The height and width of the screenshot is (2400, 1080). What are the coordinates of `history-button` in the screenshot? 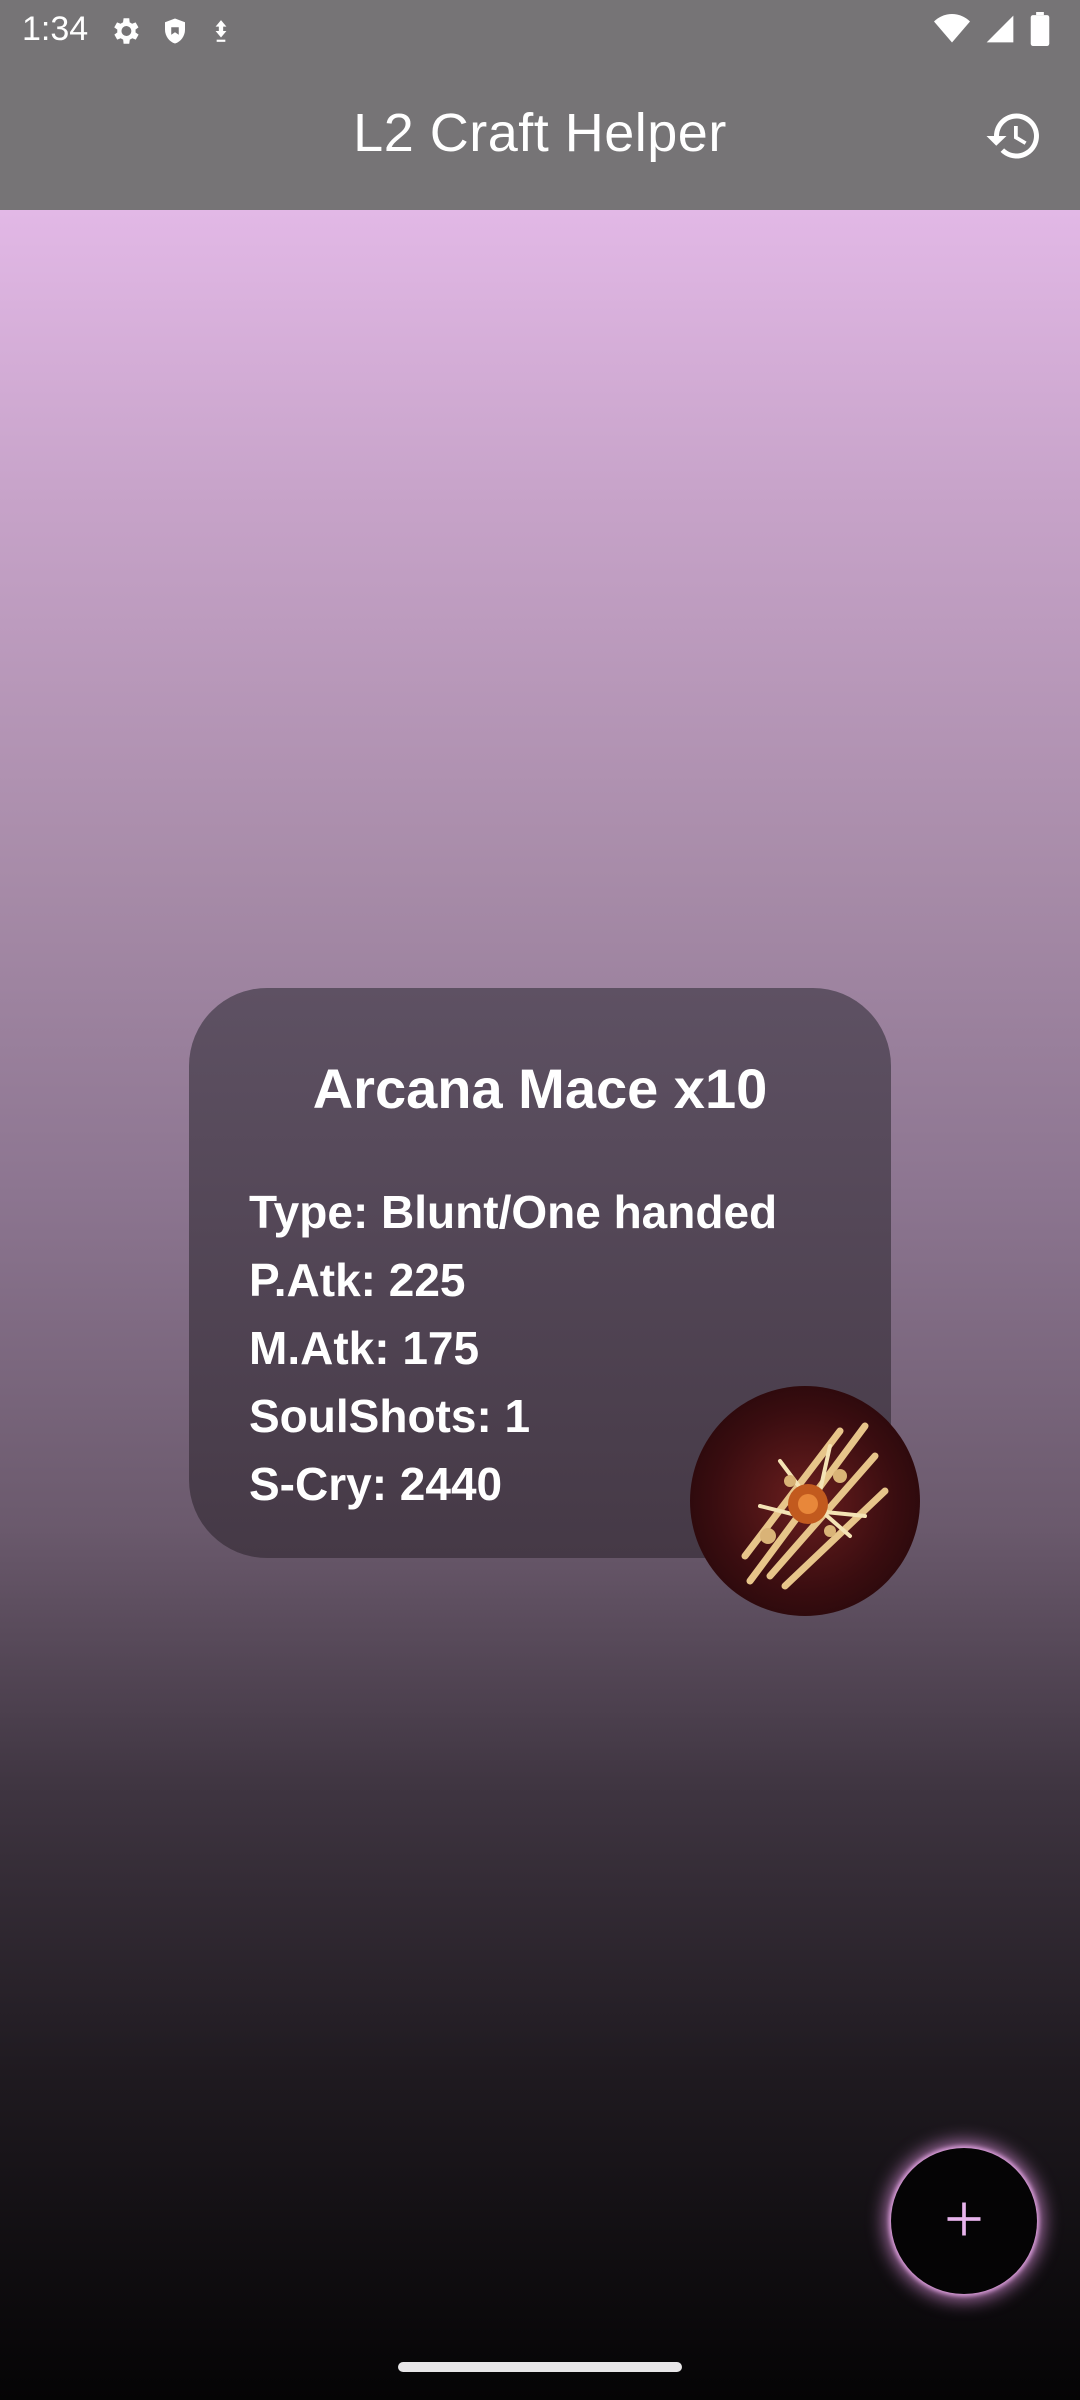 It's located at (1014, 138).